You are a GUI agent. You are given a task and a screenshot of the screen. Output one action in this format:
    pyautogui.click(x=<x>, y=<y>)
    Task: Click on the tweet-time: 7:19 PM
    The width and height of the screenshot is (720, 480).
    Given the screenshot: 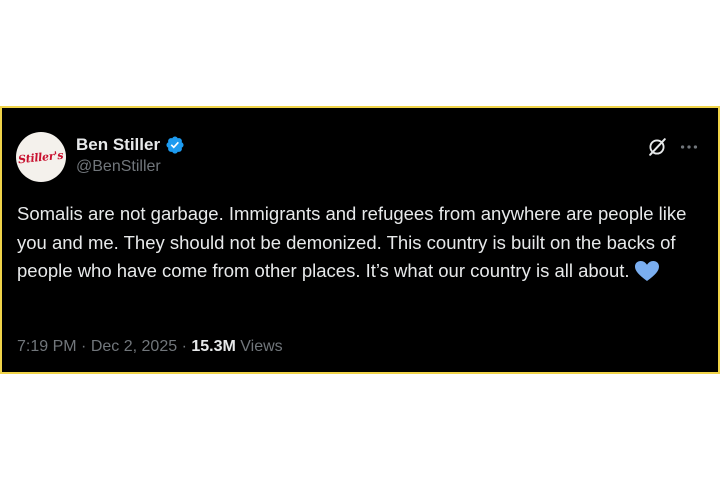 What is the action you would take?
    pyautogui.click(x=47, y=346)
    